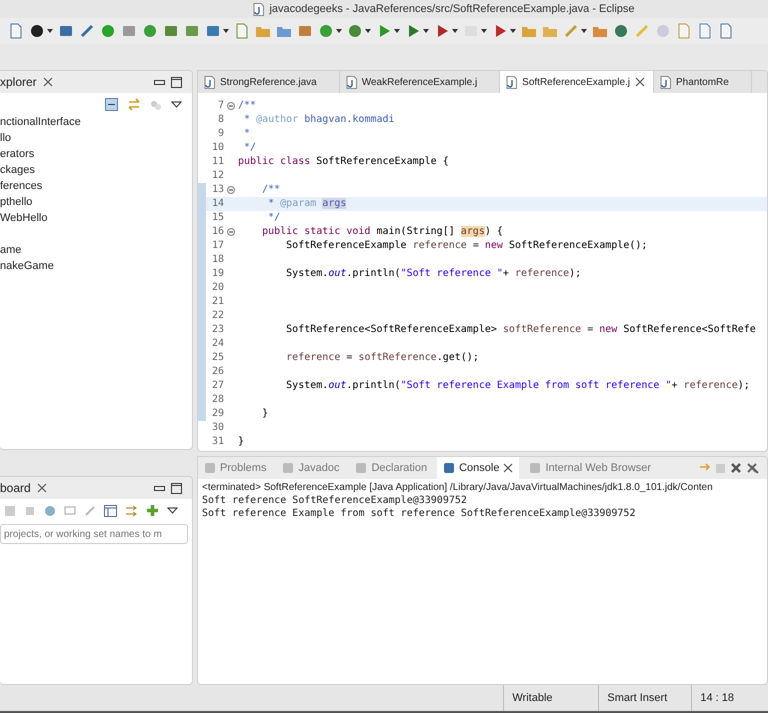 This screenshot has width=768, height=713. What do you see at coordinates (96, 250) in the screenshot?
I see `tree-item: ame` at bounding box center [96, 250].